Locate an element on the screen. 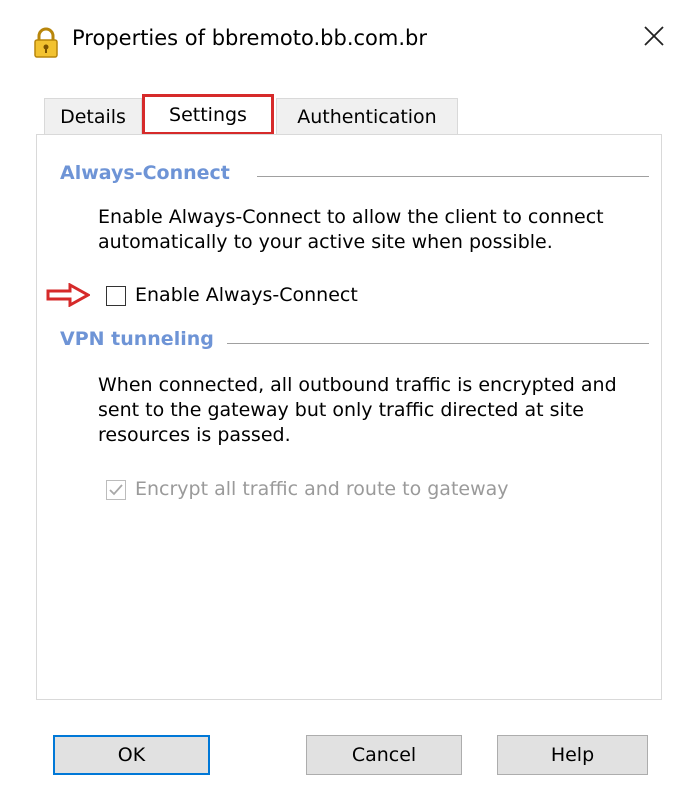 The width and height of the screenshot is (684, 789). arrow-right-icon is located at coordinates (68, 295).